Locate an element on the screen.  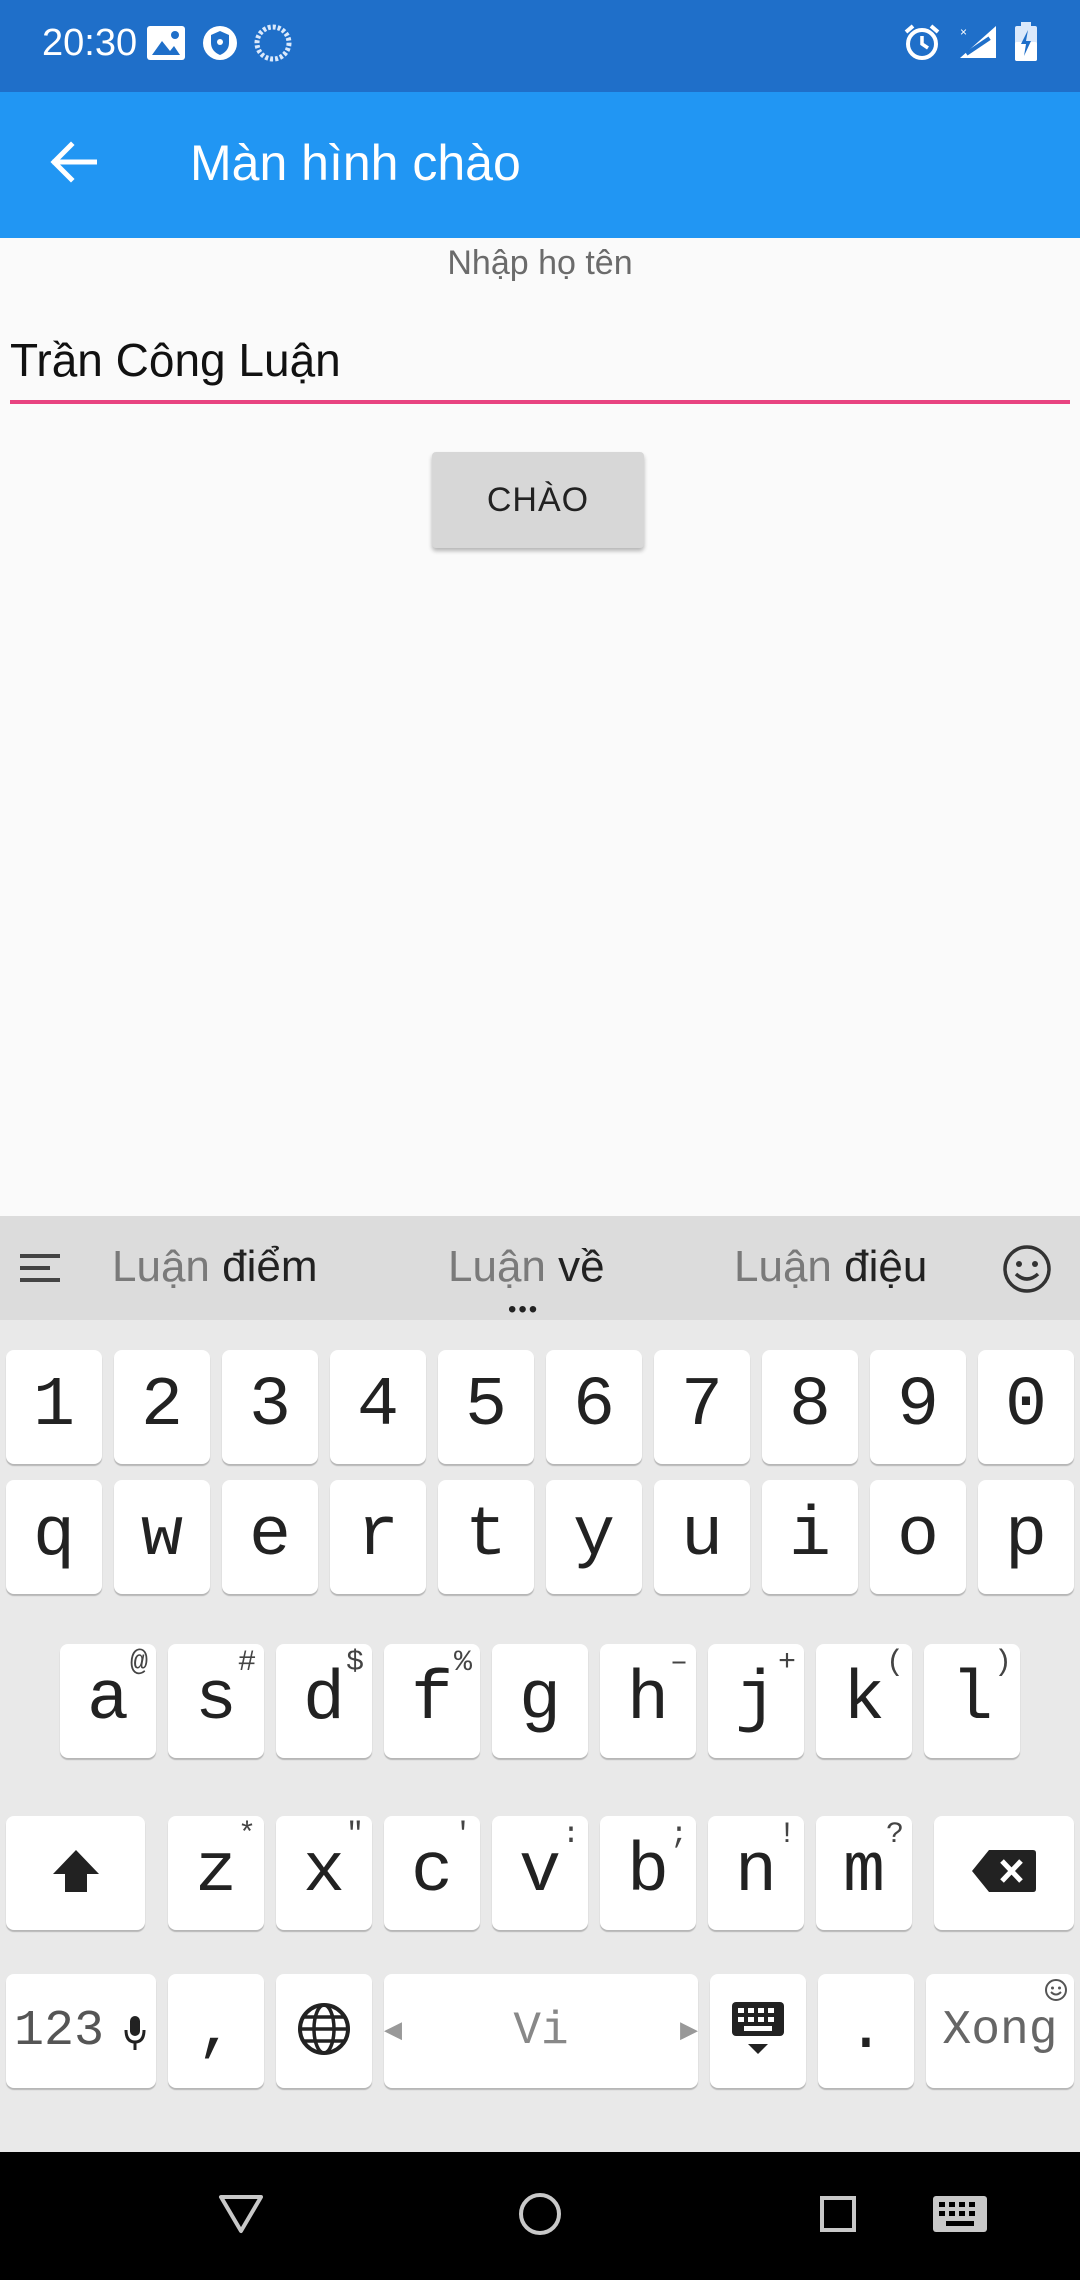
letter-key-hint: – is located at coordinates (678, 1663).